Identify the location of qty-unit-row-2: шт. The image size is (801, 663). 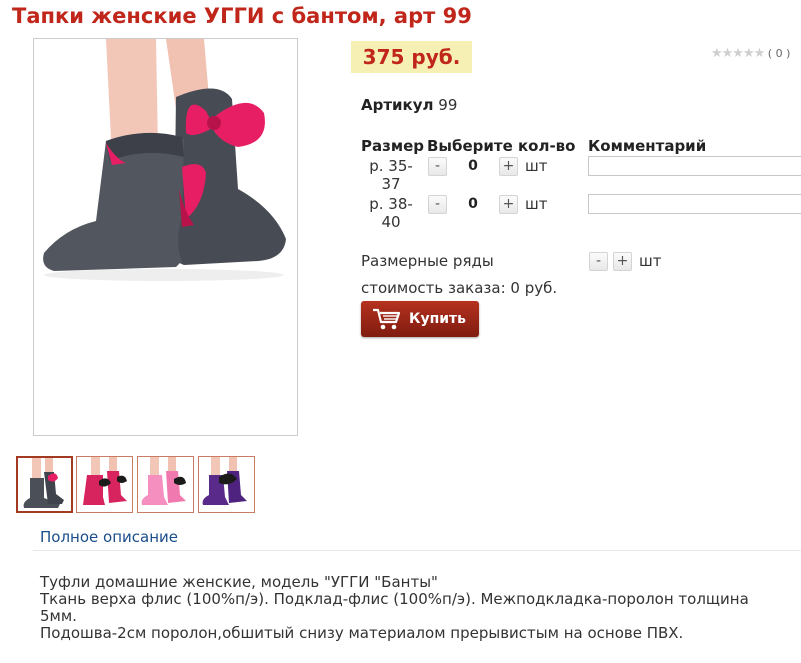
(536, 204).